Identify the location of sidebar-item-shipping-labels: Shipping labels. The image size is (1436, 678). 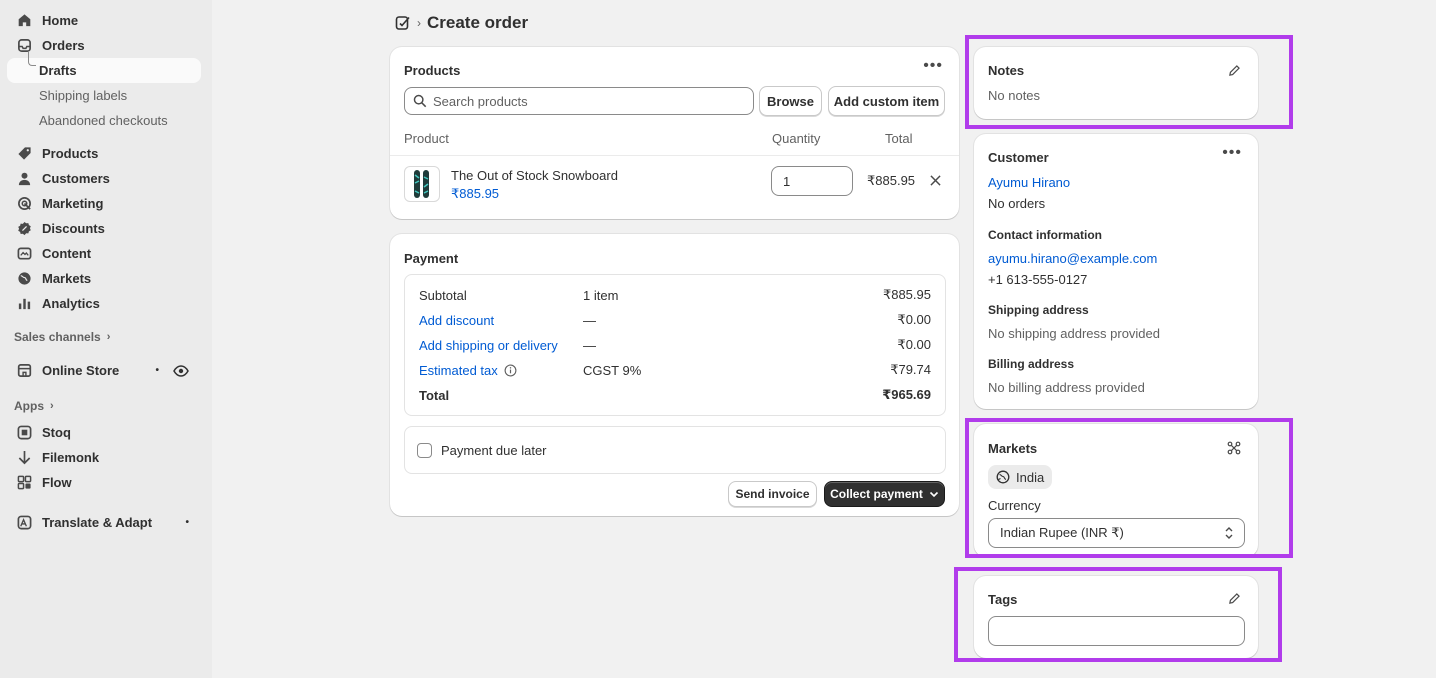
(104, 95).